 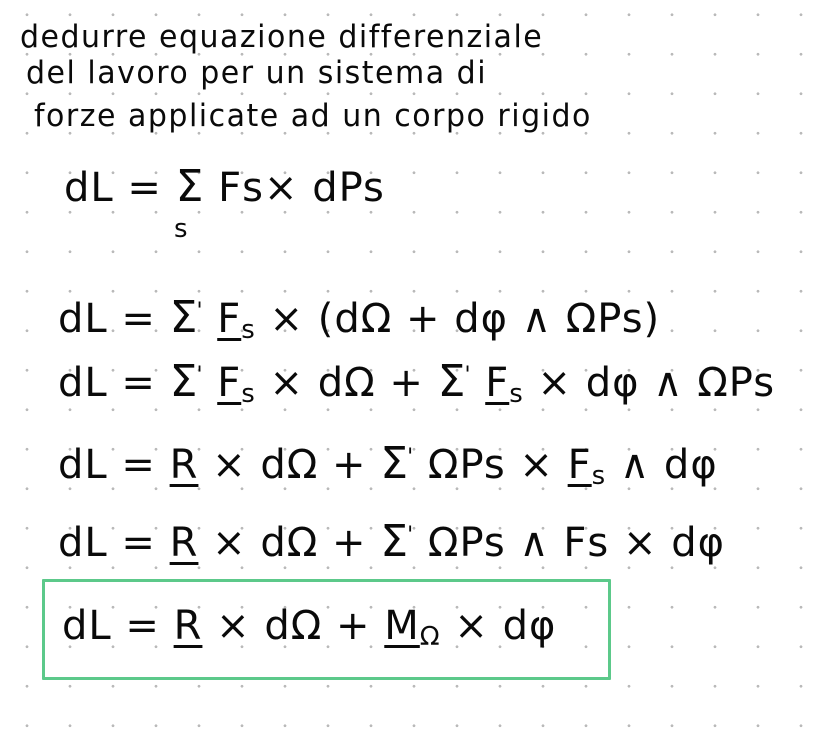 I want to click on equation-2: dL = Σ' Fs × (dΩ + dφ ∧ ΩPs), so click(x=359, y=320).